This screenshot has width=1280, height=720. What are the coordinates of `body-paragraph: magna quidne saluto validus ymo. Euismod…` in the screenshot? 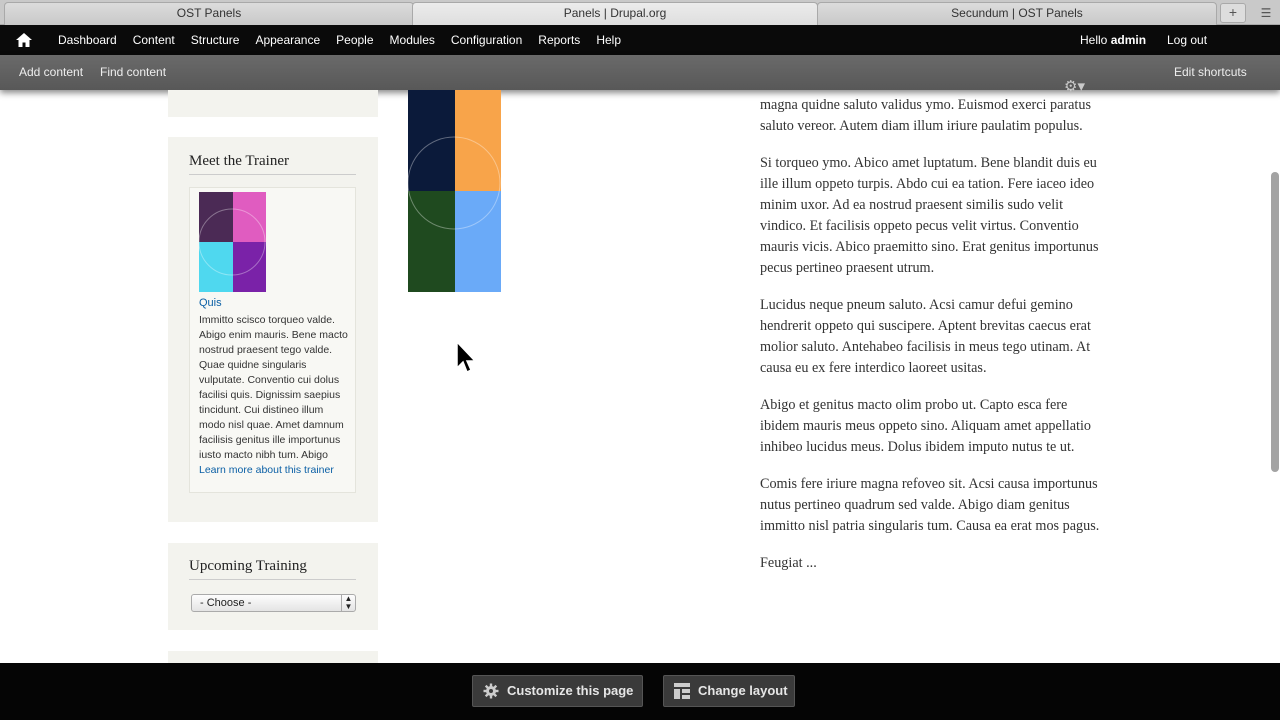 It's located at (925, 115).